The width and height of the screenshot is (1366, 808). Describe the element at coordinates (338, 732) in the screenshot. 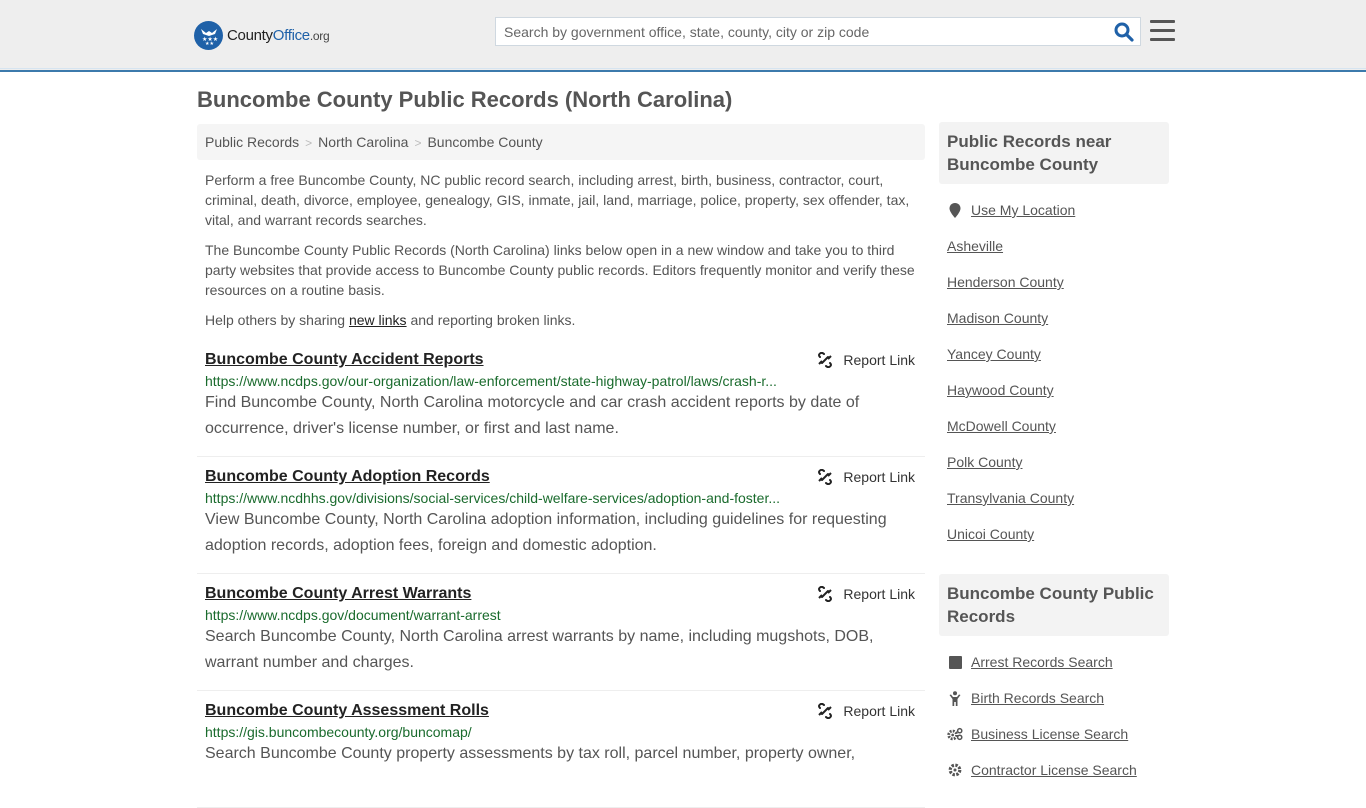

I see `record-url: https://gis.buncombecounty.org/buncomap/` at that location.